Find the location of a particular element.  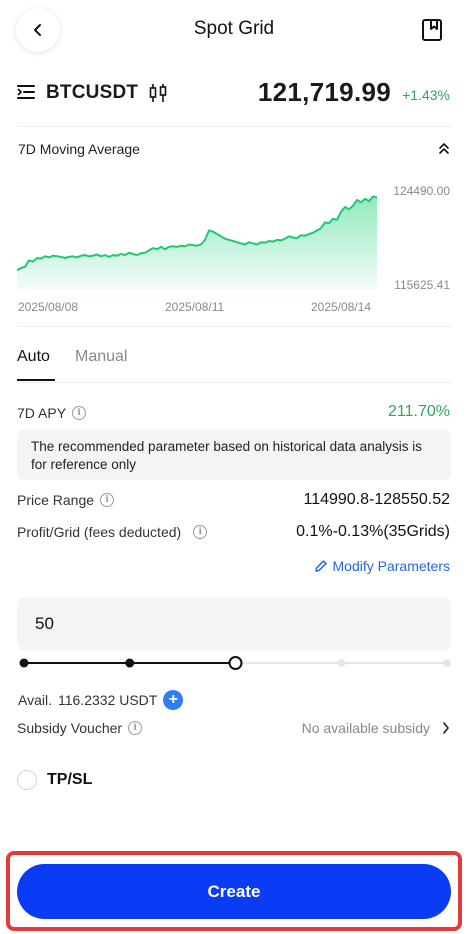

last-price: 121,719.99 is located at coordinates (324, 92).